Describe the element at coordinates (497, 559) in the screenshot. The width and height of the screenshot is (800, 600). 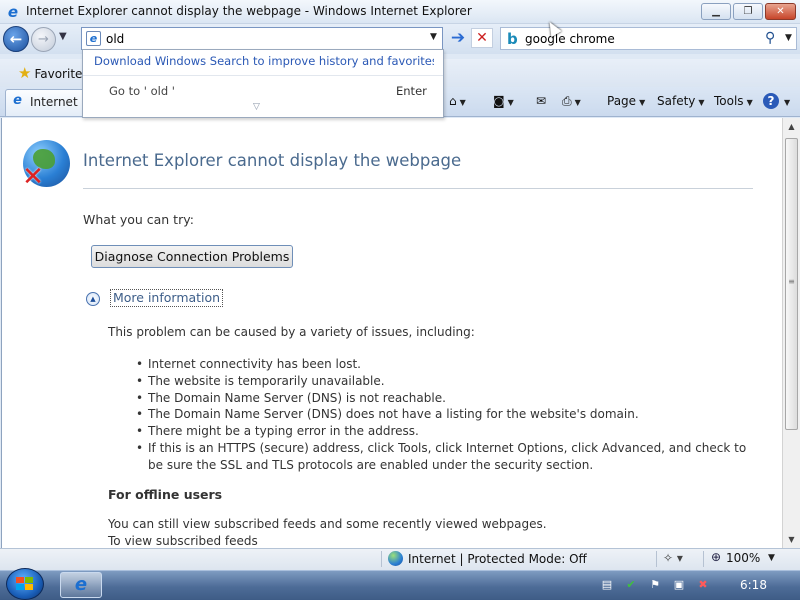
I see `security-zone-text: Internet | Protected Mode: Off` at that location.